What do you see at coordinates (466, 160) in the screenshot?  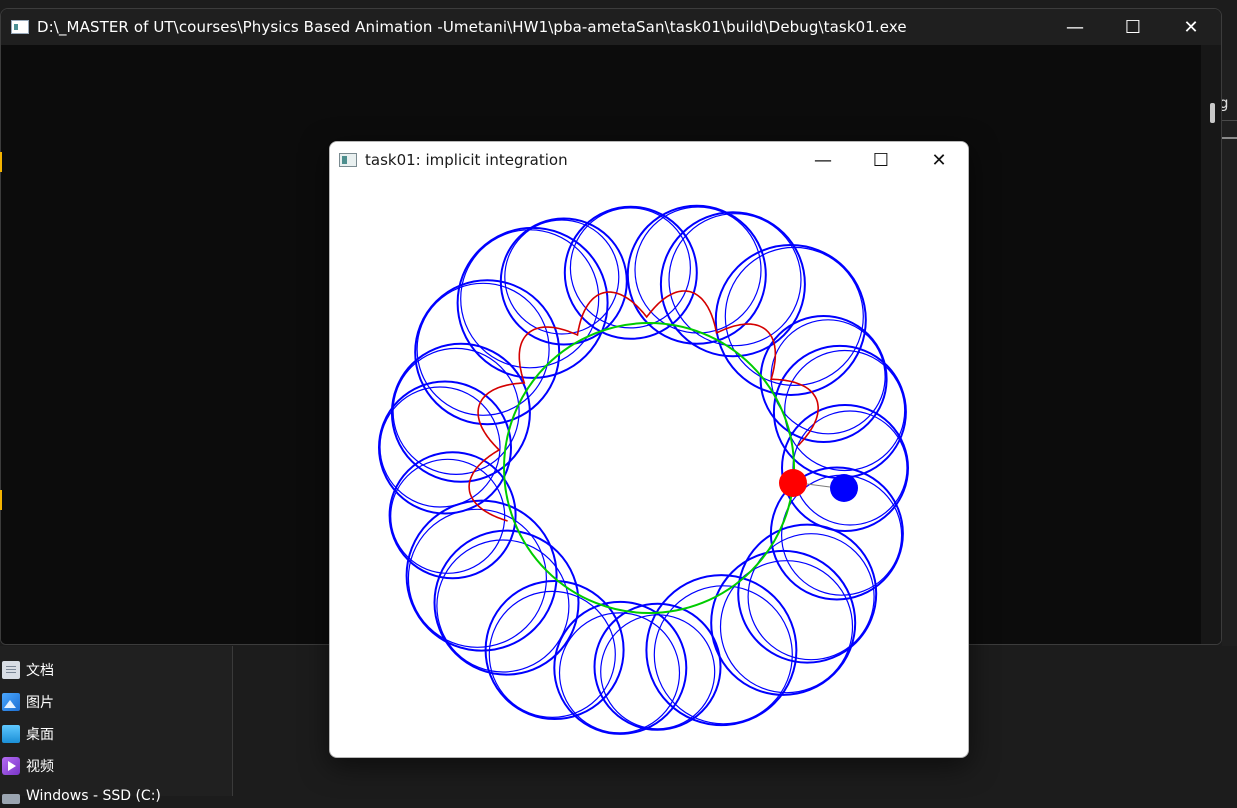 I see `simulation-title: task01: implicit integration` at bounding box center [466, 160].